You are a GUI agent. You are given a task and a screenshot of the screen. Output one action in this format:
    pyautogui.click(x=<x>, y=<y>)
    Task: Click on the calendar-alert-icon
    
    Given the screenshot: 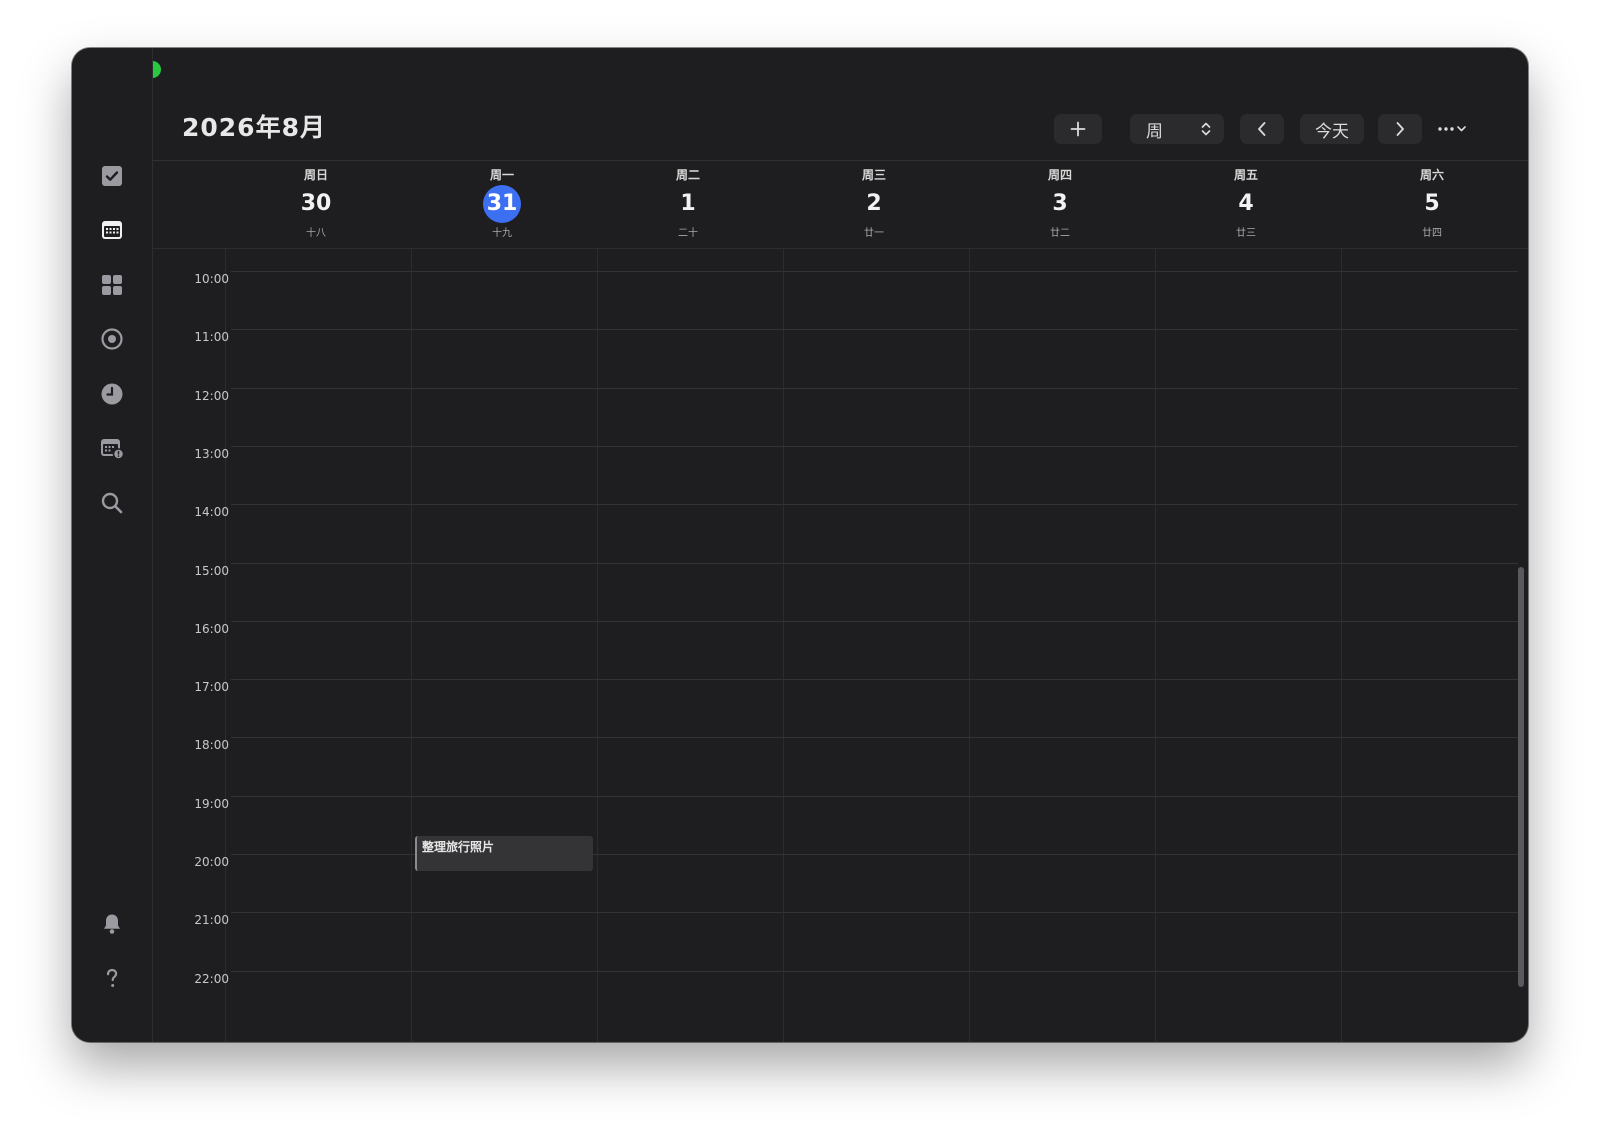 What is the action you would take?
    pyautogui.click(x=112, y=449)
    